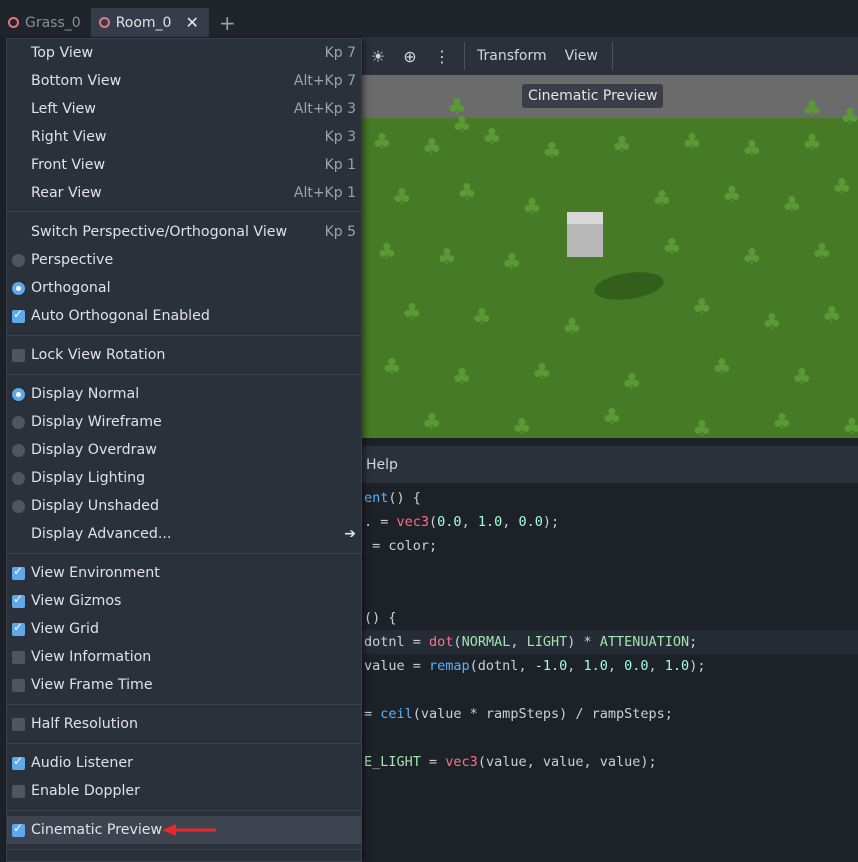 This screenshot has height=862, width=858. I want to click on menu-item-view-gizmos: View Gizmos, so click(184, 601).